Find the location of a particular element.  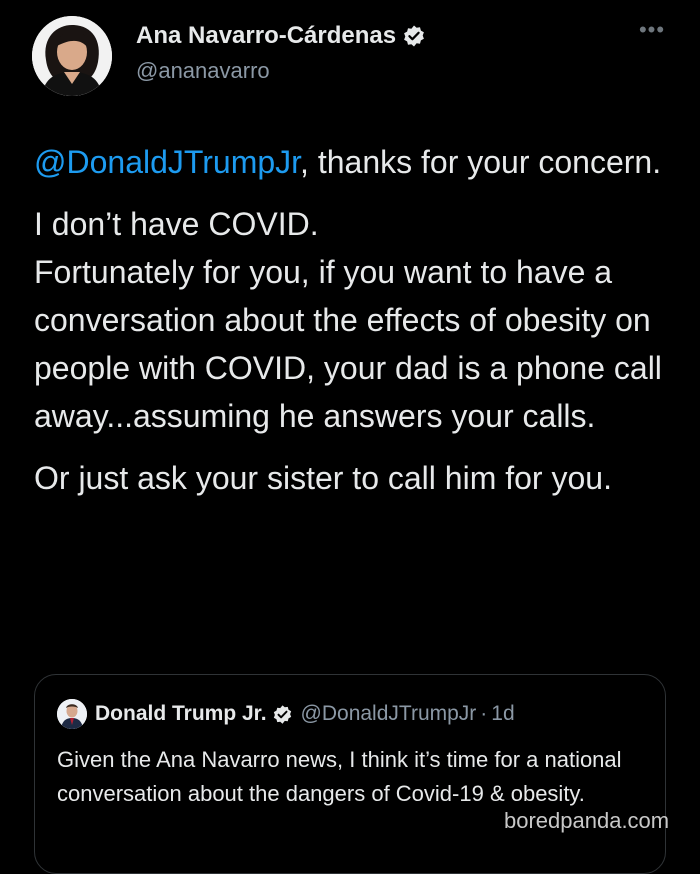

tweet-paragraph-2-line-1: I don’t have COVID. is located at coordinates (176, 224).